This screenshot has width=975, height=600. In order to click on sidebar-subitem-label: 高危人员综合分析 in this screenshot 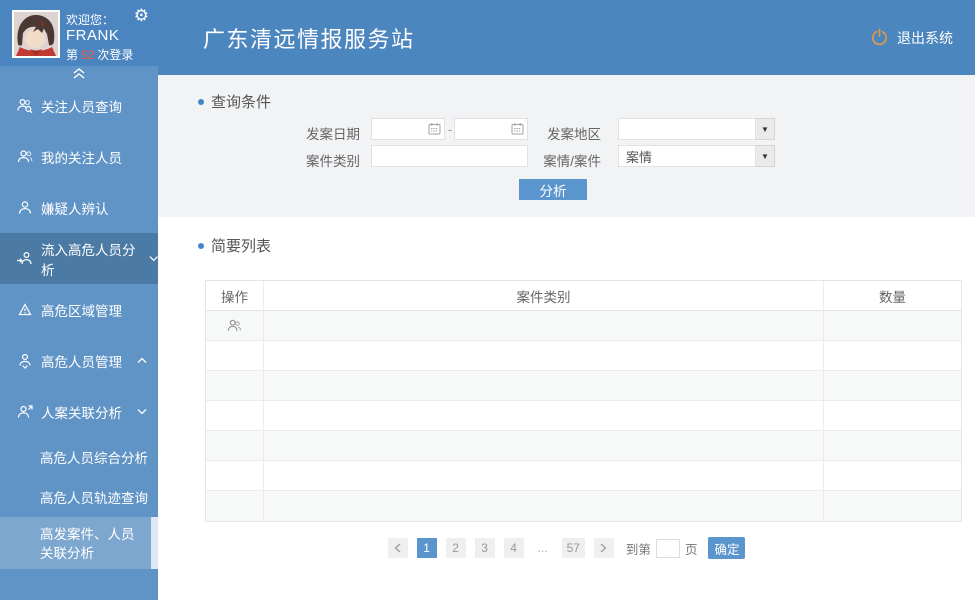, I will do `click(94, 458)`.